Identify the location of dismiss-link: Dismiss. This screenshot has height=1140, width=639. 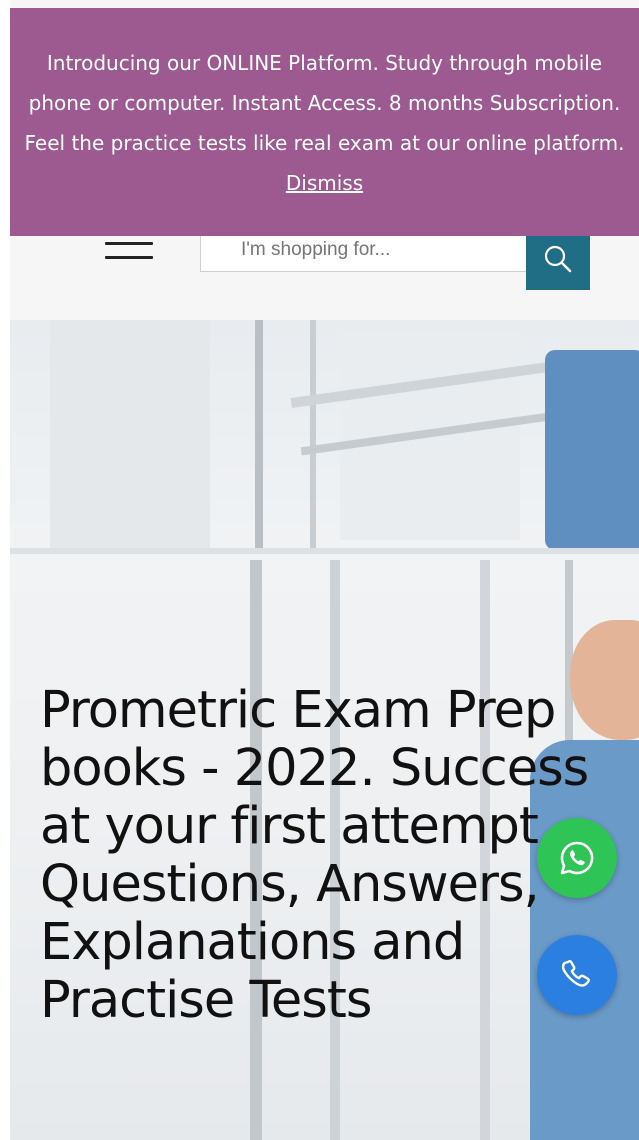
(324, 183).